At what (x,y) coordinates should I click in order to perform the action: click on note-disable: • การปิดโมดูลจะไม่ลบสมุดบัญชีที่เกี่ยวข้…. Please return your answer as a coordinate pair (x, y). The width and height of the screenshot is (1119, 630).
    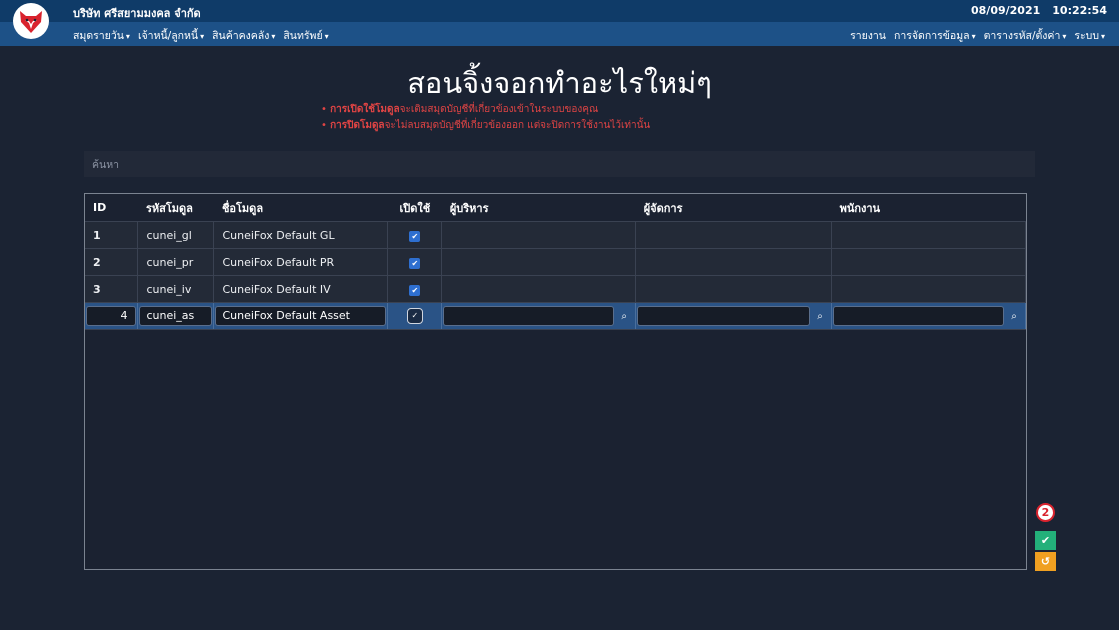
    Looking at the image, I should click on (486, 125).